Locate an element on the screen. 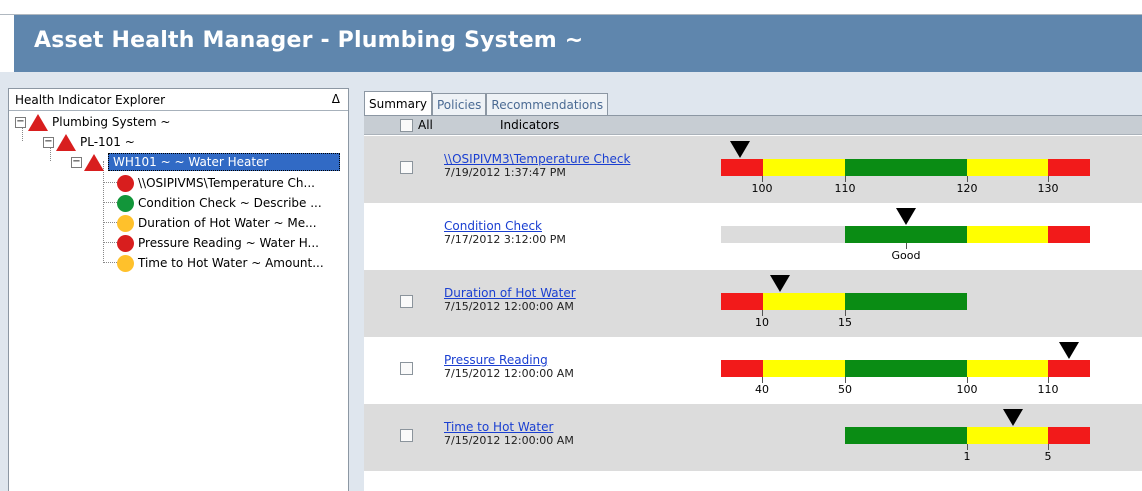  indicator-link: Time to Hot Water is located at coordinates (498, 427).